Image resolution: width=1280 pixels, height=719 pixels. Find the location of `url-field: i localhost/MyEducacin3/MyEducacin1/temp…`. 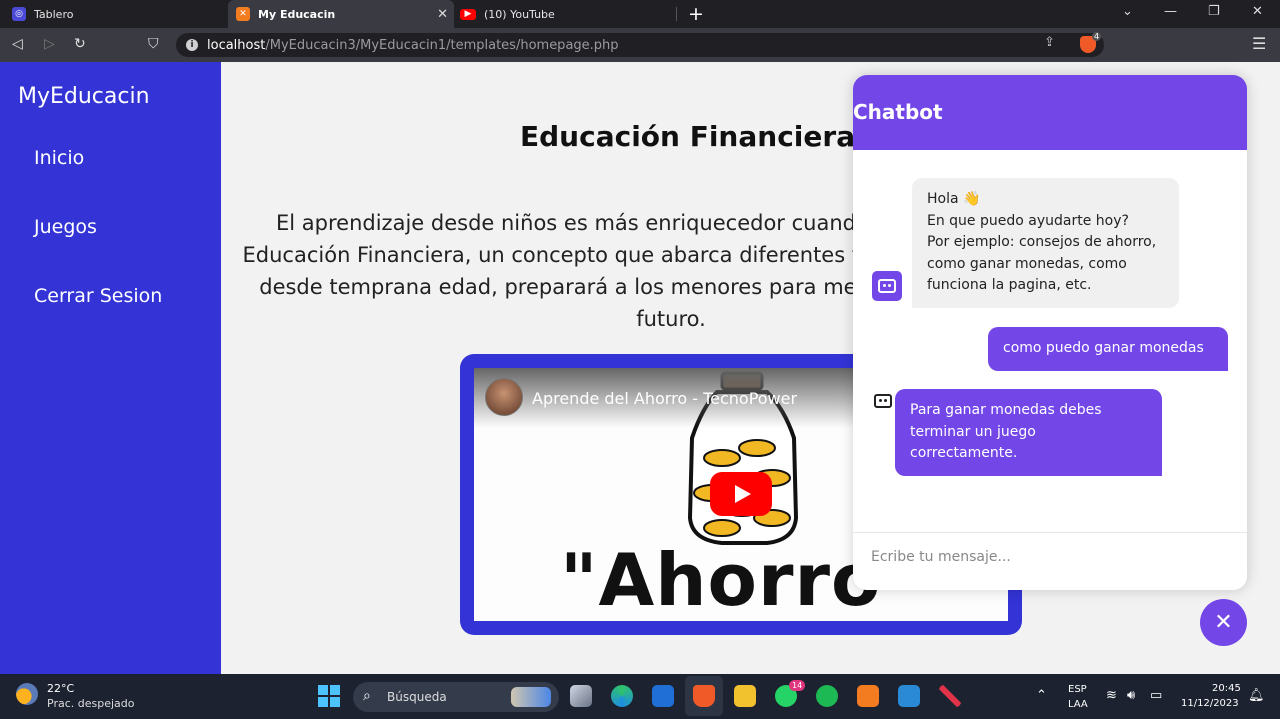

url-field: i localhost/MyEducacin3/MyEducacin1/temp… is located at coordinates (640, 45).